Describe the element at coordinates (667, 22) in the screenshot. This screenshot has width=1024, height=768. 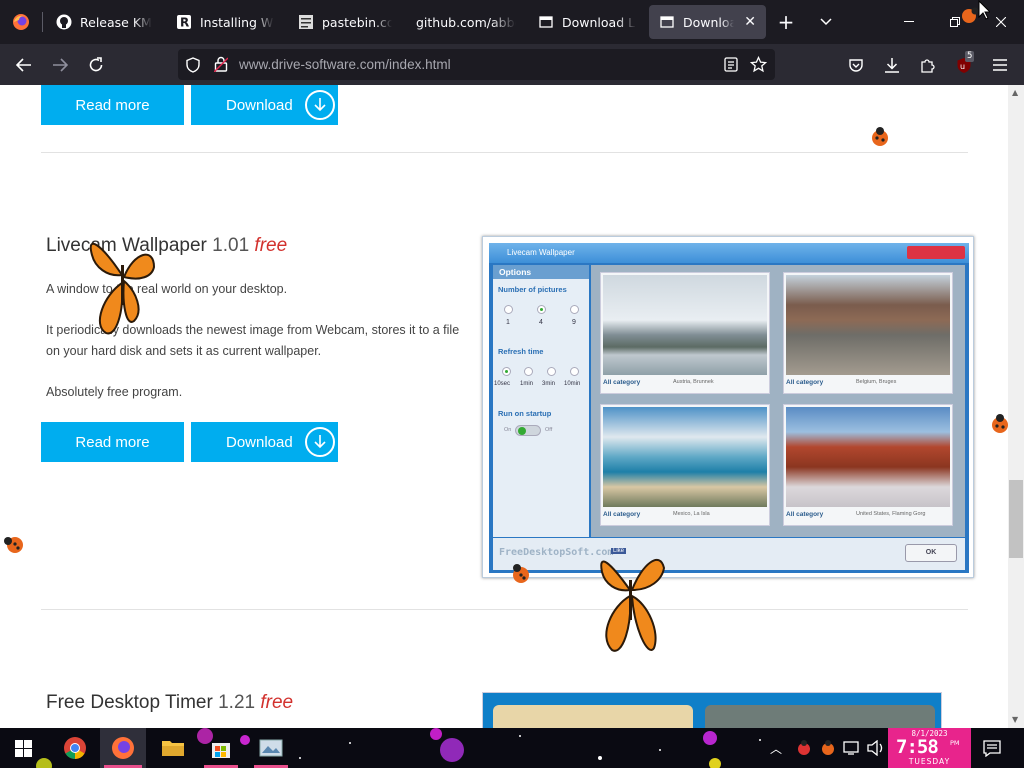
I see `page-icon` at that location.